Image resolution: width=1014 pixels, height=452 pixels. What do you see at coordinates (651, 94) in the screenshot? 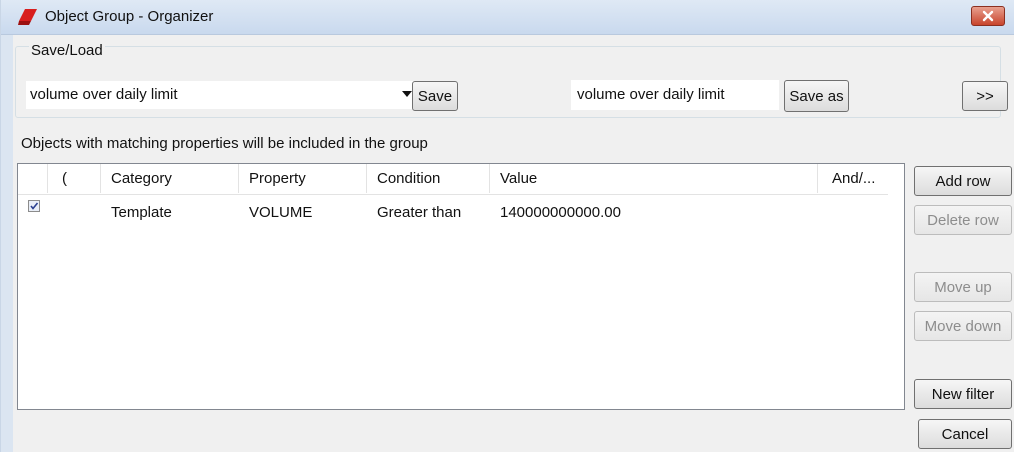
I see `save-as-name-value: volume over daily limit` at bounding box center [651, 94].